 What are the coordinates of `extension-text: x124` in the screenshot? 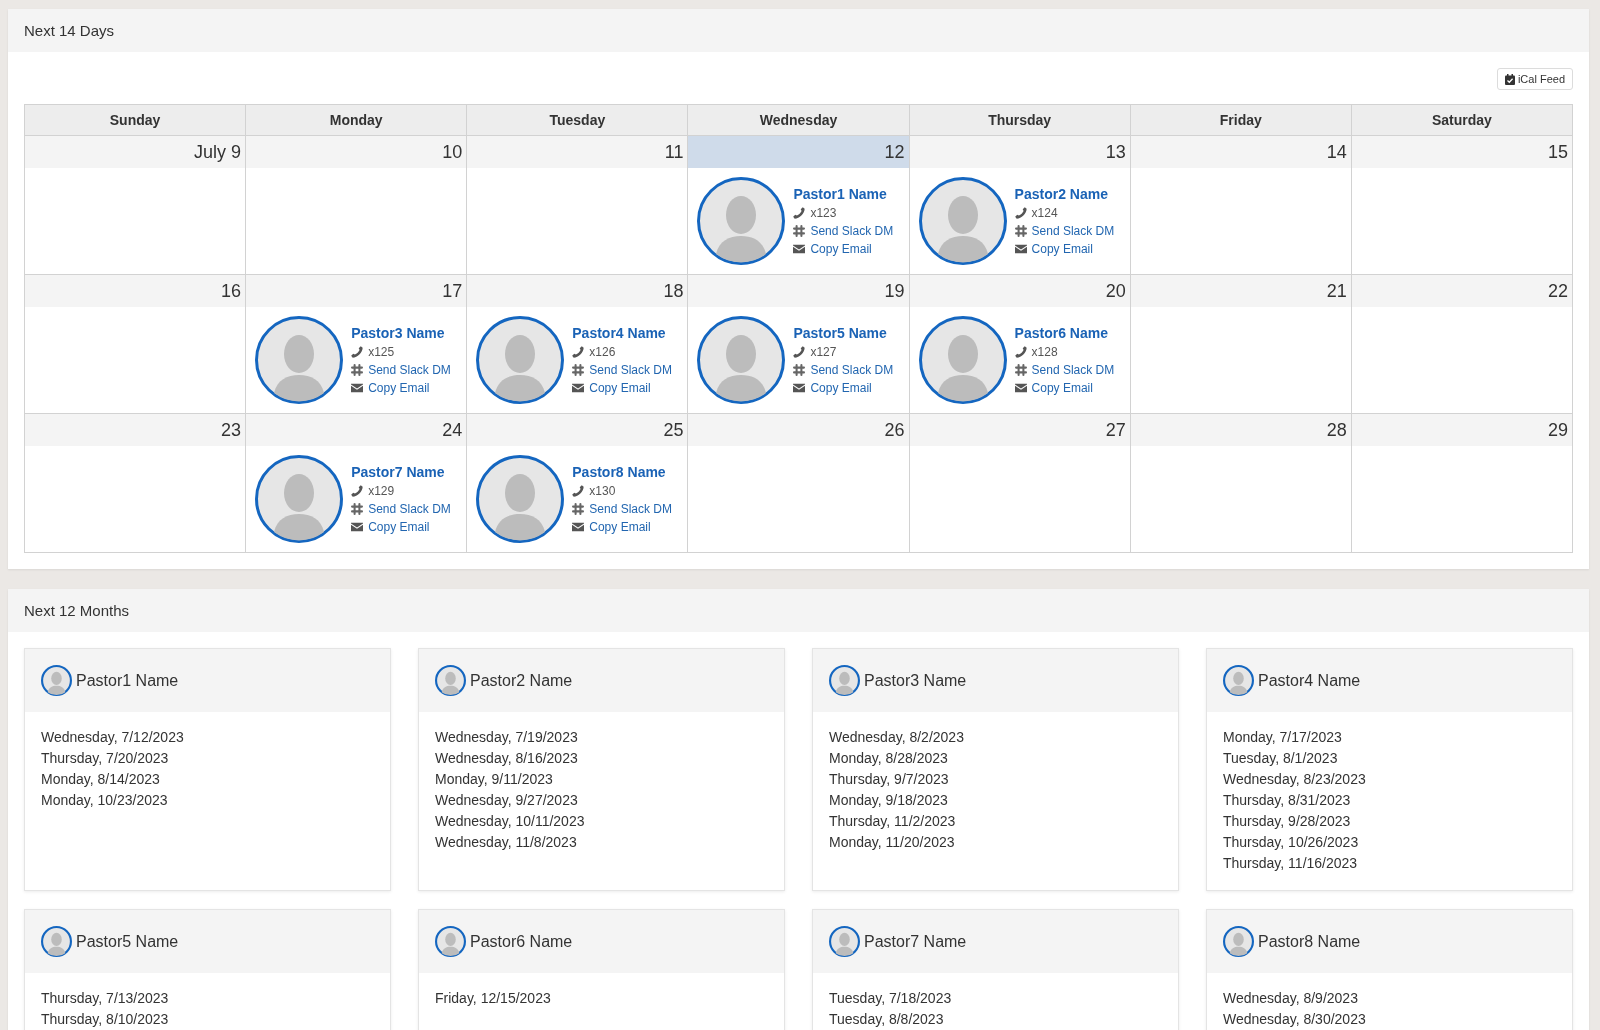 It's located at (1044, 213).